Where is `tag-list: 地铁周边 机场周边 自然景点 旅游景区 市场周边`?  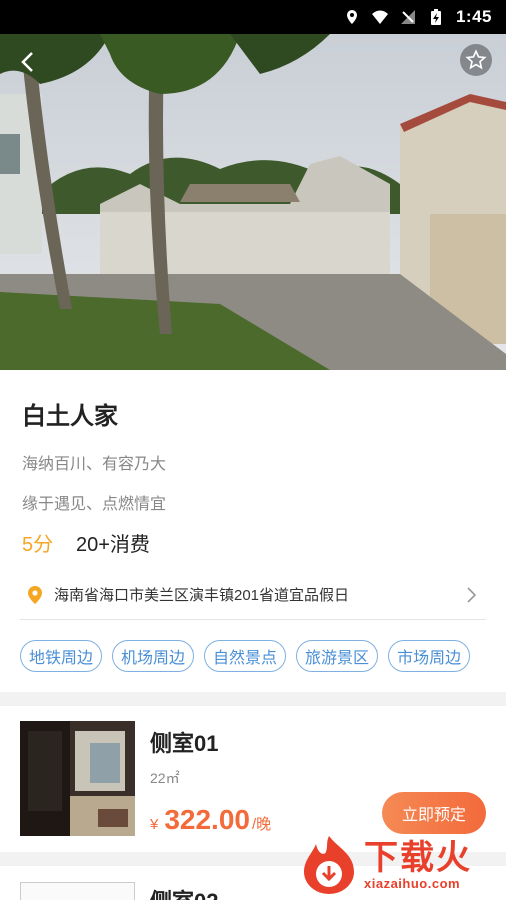
tag-list: 地铁周边 机场周边 自然景点 旅游景区 市场周边 is located at coordinates (245, 656).